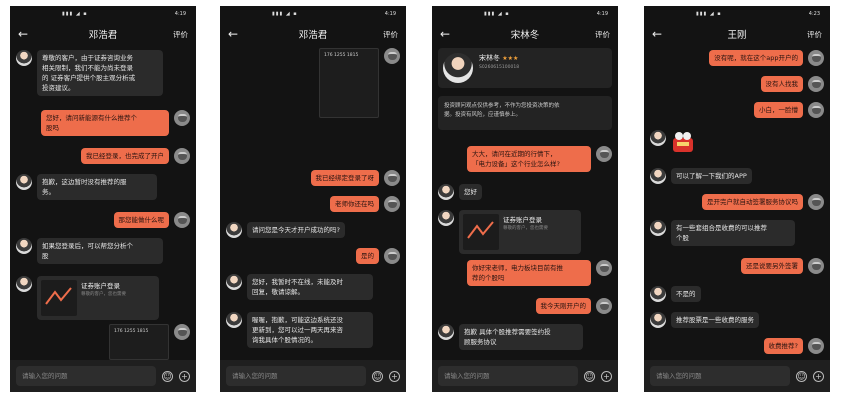 The width and height of the screenshot is (841, 405). Describe the element at coordinates (525, 113) in the screenshot. I see `disclaimer-notice: 投资顾问观点仅供参考，不作为您投资决策的依 据。投资有风险，应谨慎参上。` at that location.